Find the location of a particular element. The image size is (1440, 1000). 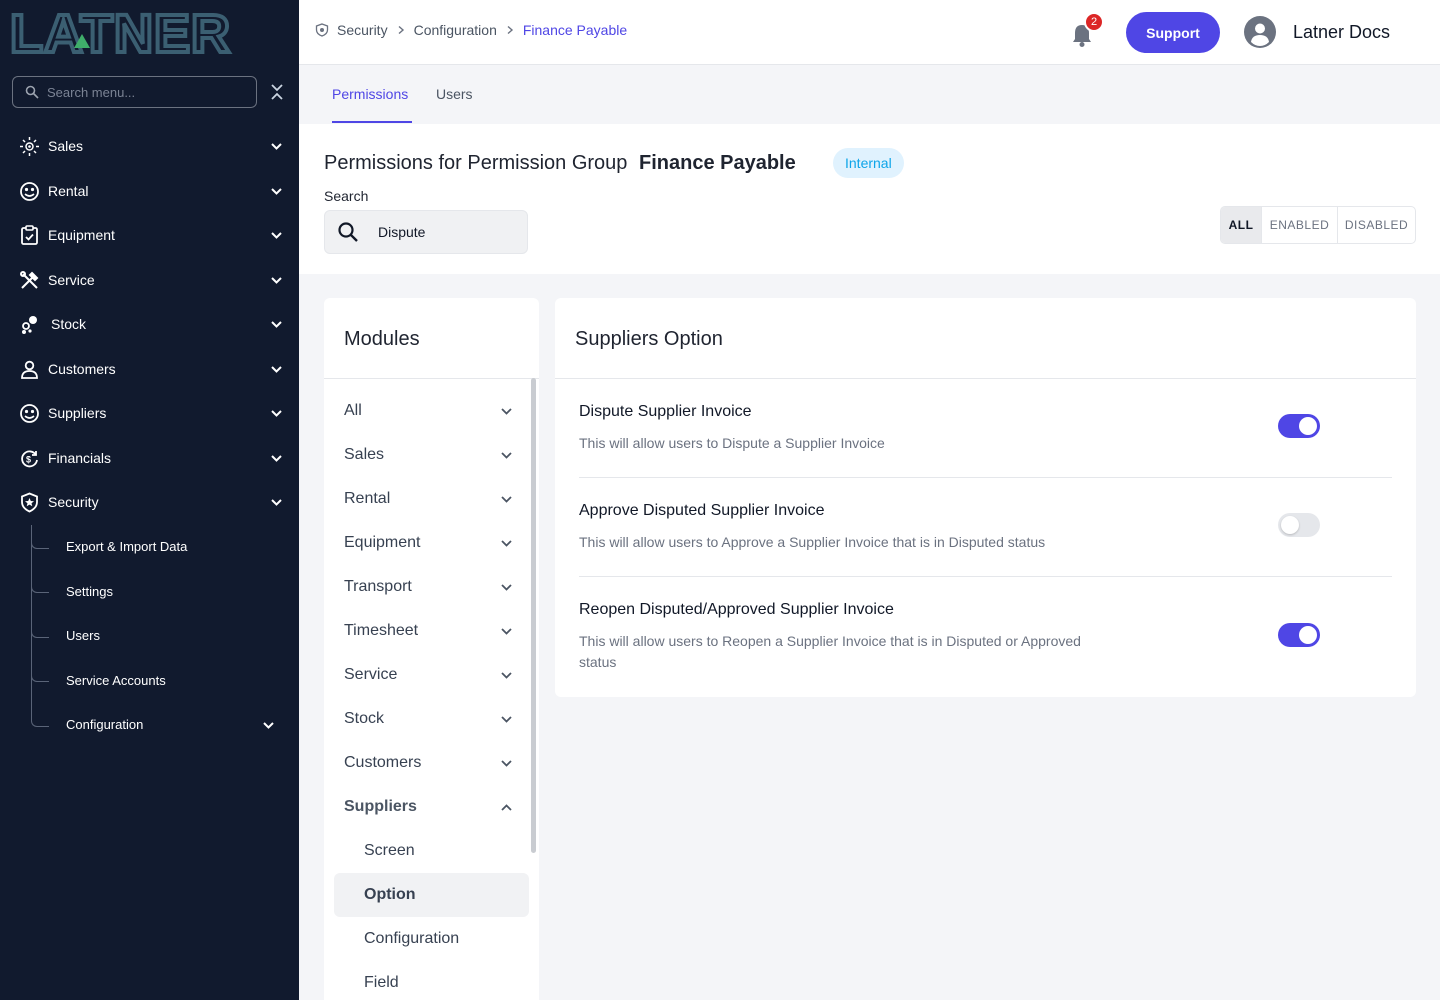

permission-toggle-reopen is located at coordinates (1299, 635).